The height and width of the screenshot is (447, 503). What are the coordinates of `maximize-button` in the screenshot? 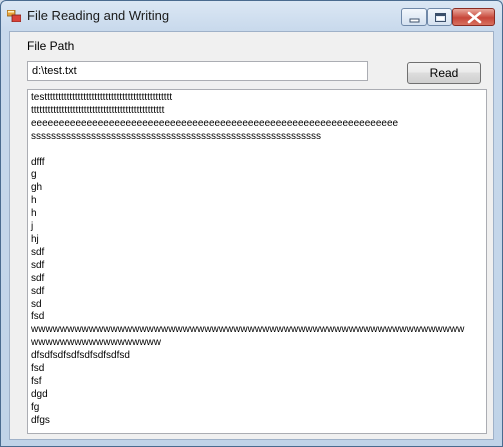 It's located at (439, 17).